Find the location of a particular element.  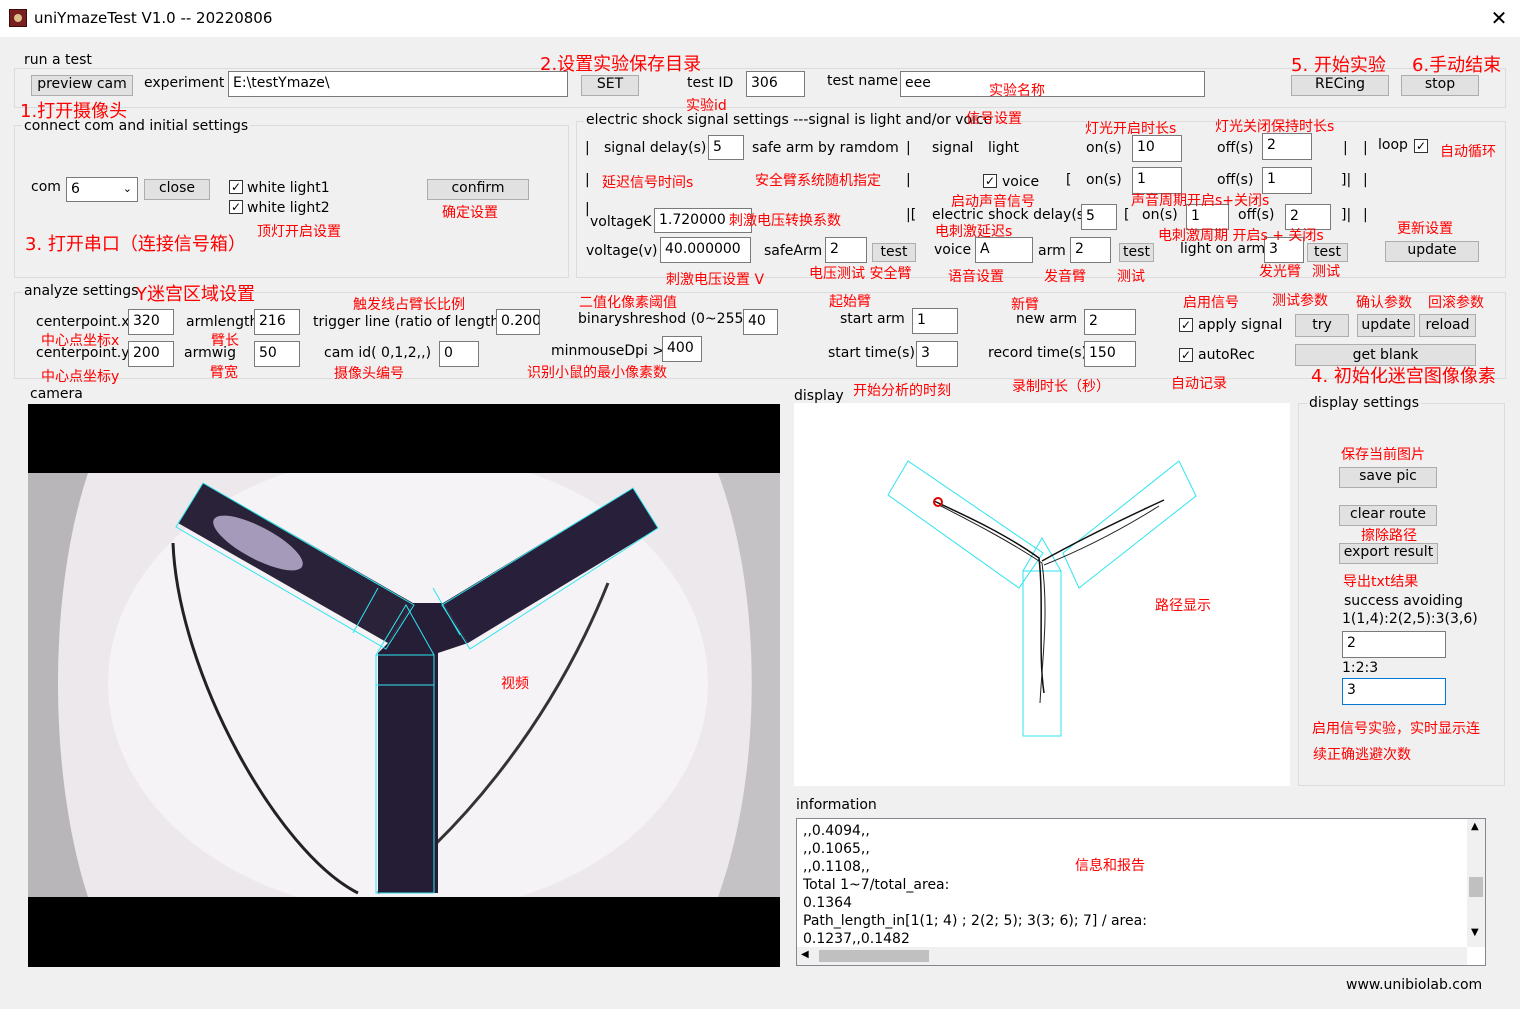

export-result-button: export result is located at coordinates (1388, 553).